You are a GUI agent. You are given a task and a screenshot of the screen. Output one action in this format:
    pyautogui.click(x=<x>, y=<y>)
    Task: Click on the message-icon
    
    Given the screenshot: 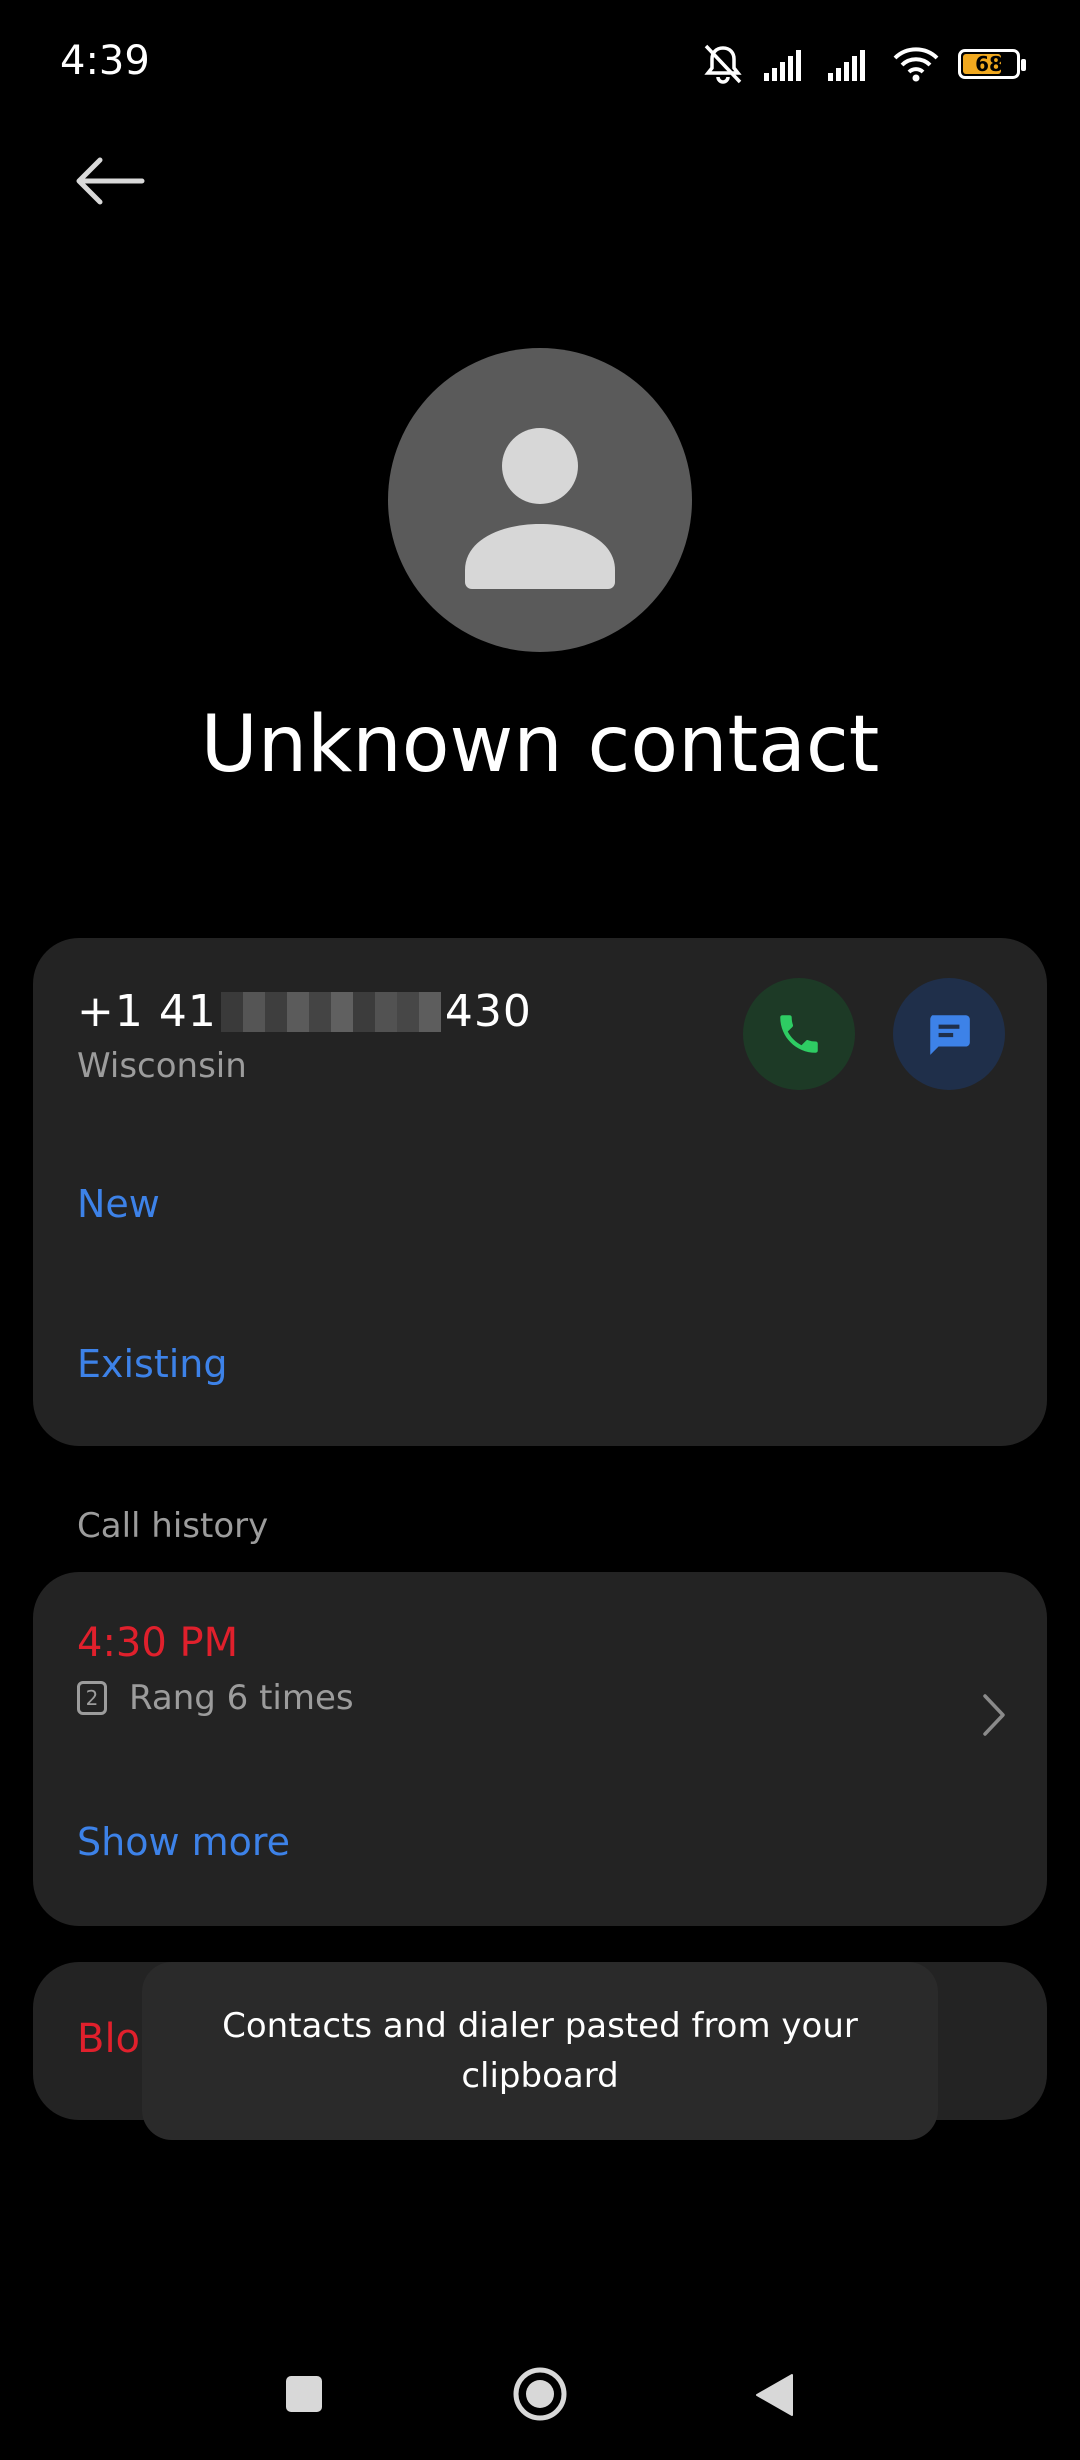 What is the action you would take?
    pyautogui.click(x=950, y=1035)
    